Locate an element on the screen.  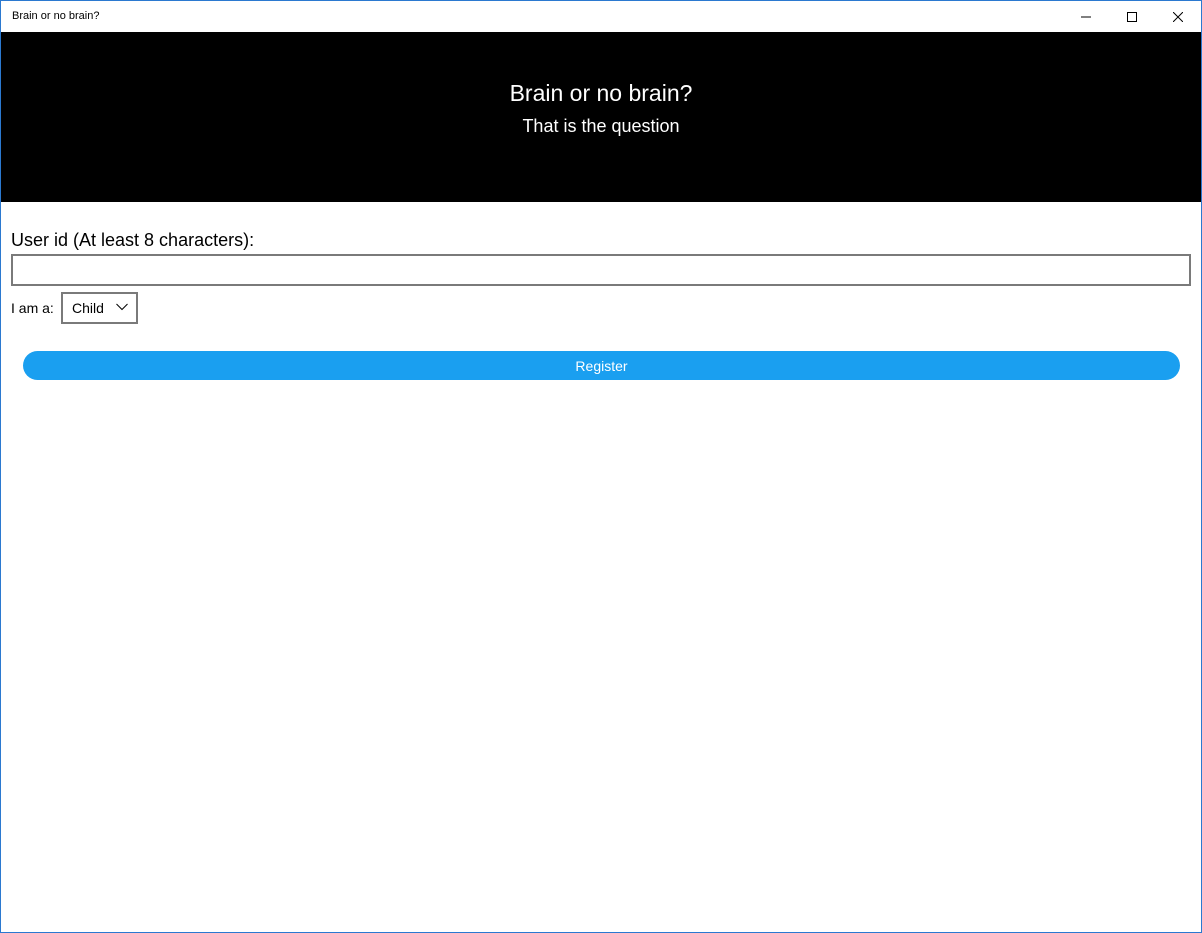
chevron-down-icon is located at coordinates (122, 307).